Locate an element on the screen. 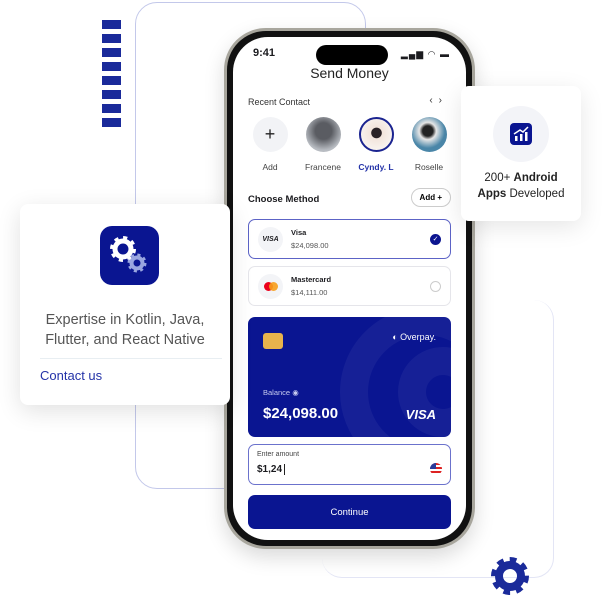  amount-value: $1,24 is located at coordinates (271, 469).